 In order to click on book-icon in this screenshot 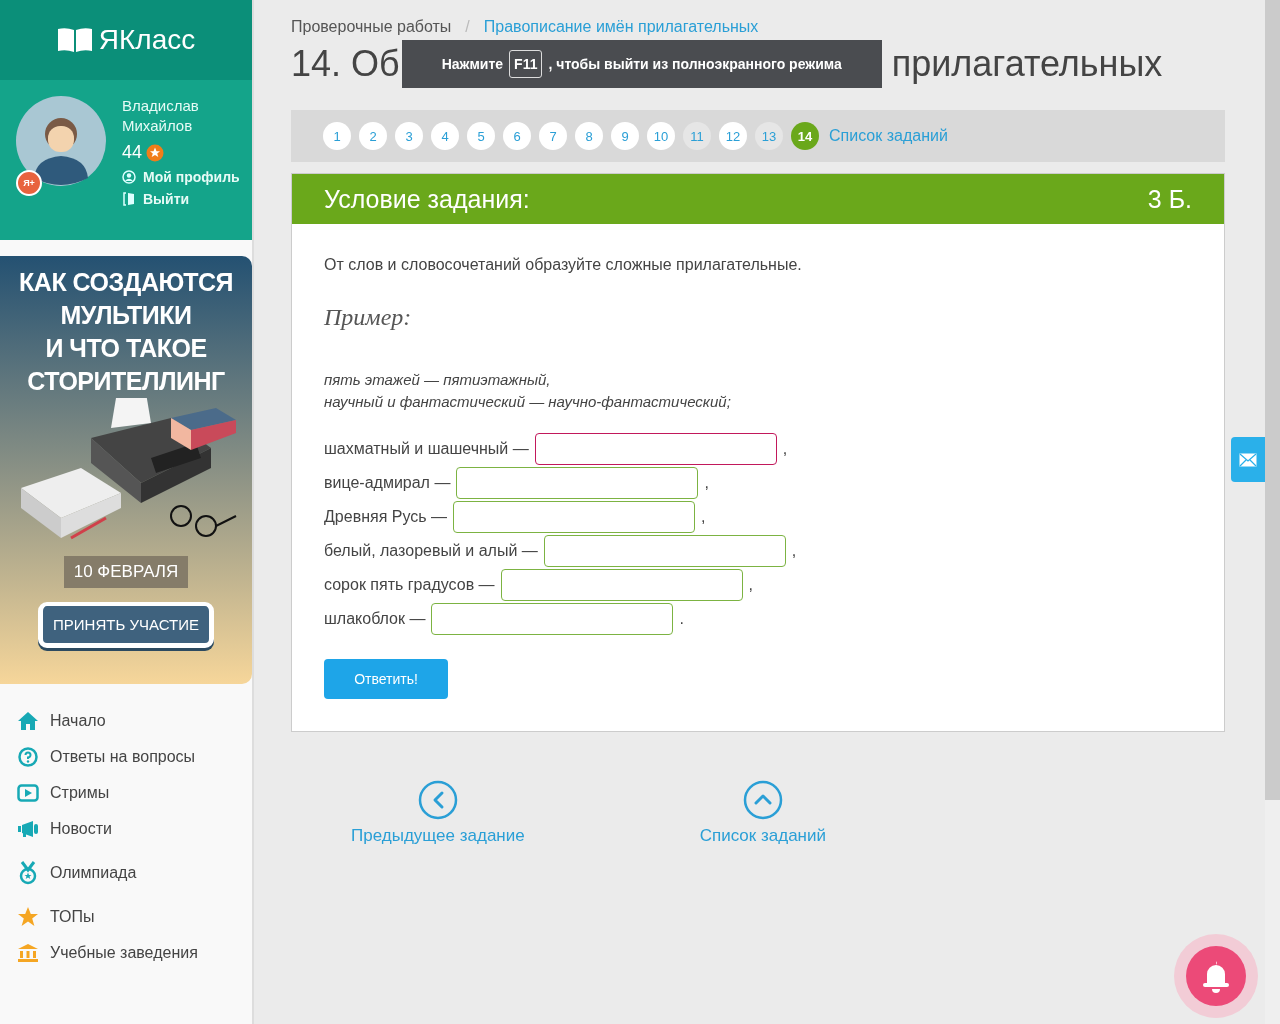, I will do `click(74, 40)`.